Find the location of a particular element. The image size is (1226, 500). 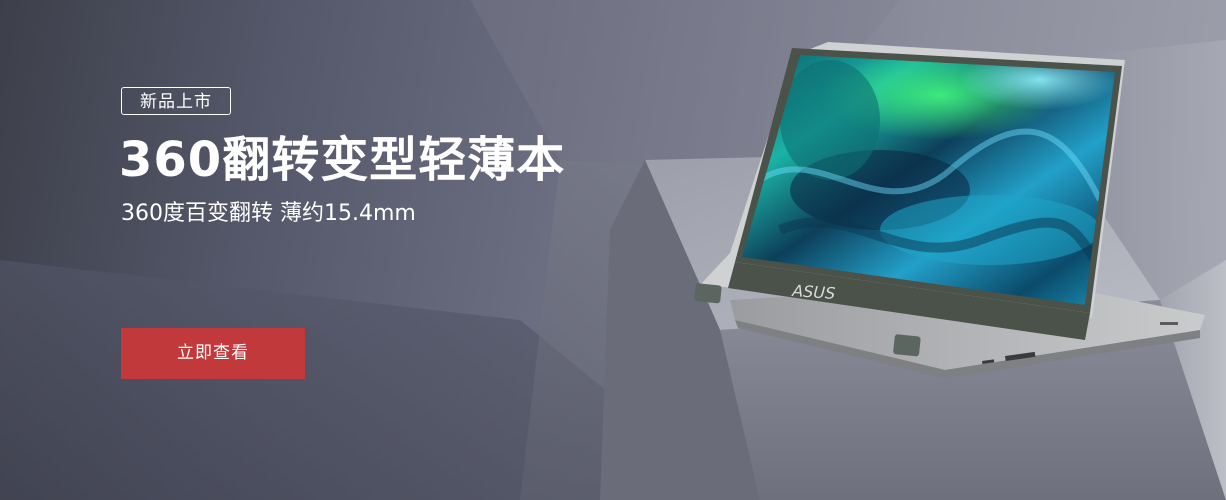

new-arrival-badge: 新品上市 is located at coordinates (176, 101).